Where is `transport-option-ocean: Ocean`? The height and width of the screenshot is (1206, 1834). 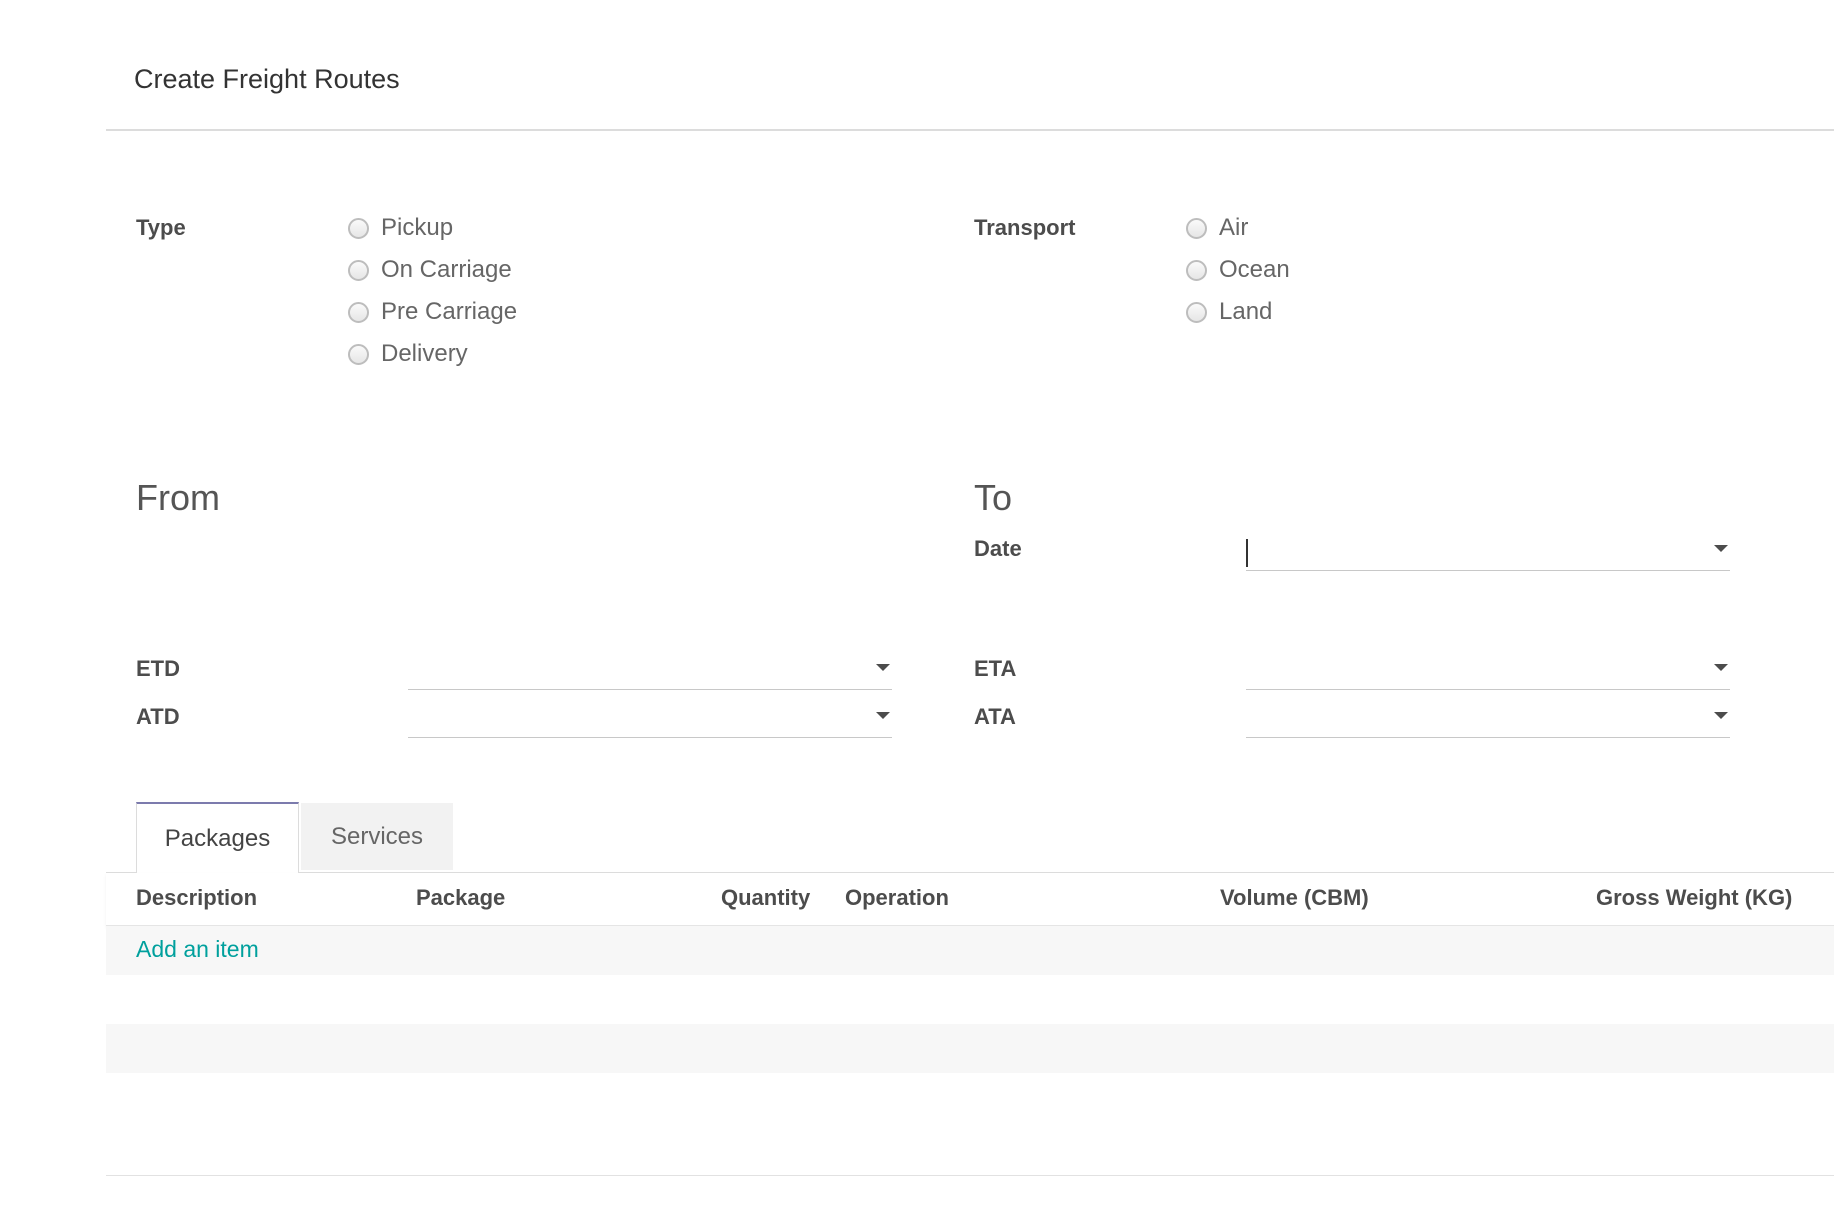 transport-option-ocean: Ocean is located at coordinates (1238, 270).